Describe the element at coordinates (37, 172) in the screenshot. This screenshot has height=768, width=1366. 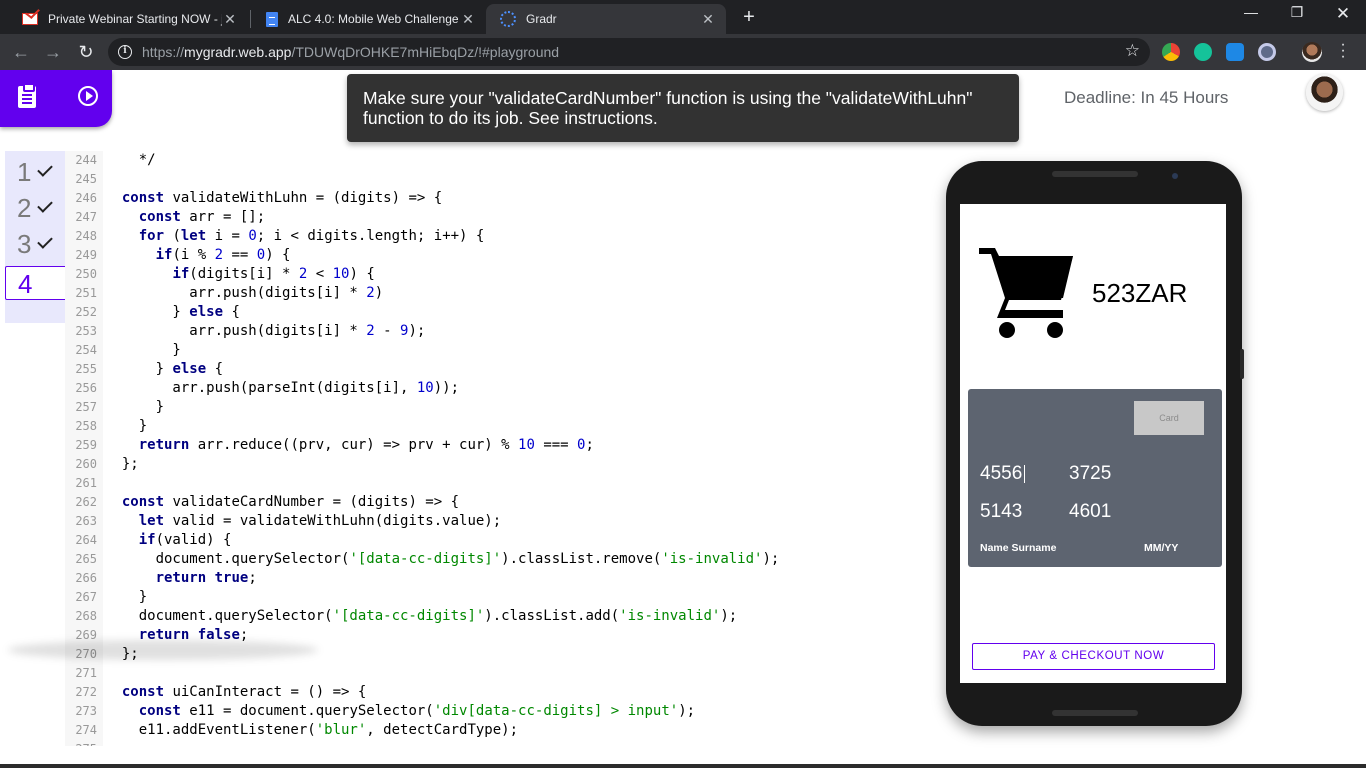
I see `step-1: 1` at that location.